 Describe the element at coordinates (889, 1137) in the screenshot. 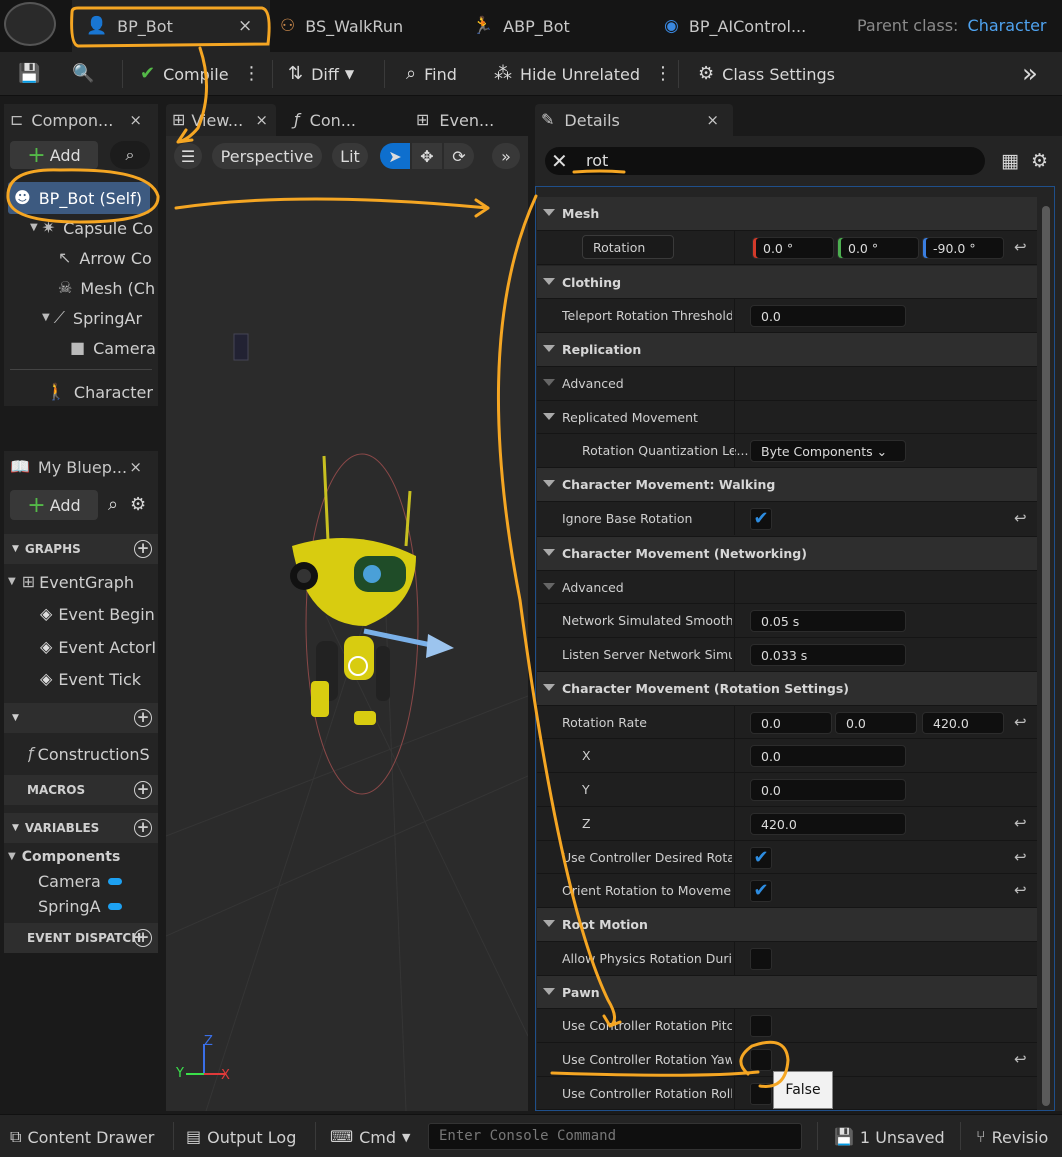

I see `unsaved-button: 💾 1 Unsaved` at that location.